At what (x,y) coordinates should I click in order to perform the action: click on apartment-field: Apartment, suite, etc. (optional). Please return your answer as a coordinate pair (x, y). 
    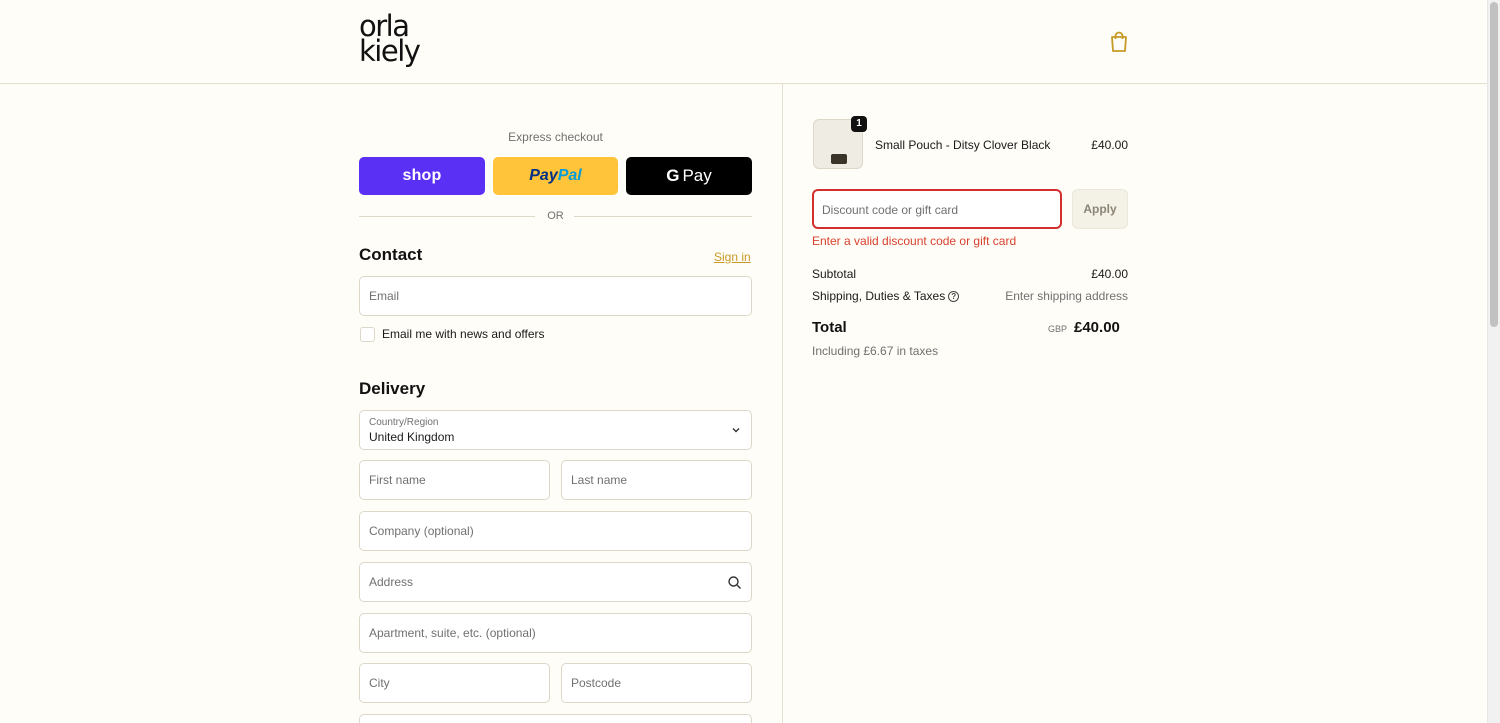
    Looking at the image, I should click on (555, 633).